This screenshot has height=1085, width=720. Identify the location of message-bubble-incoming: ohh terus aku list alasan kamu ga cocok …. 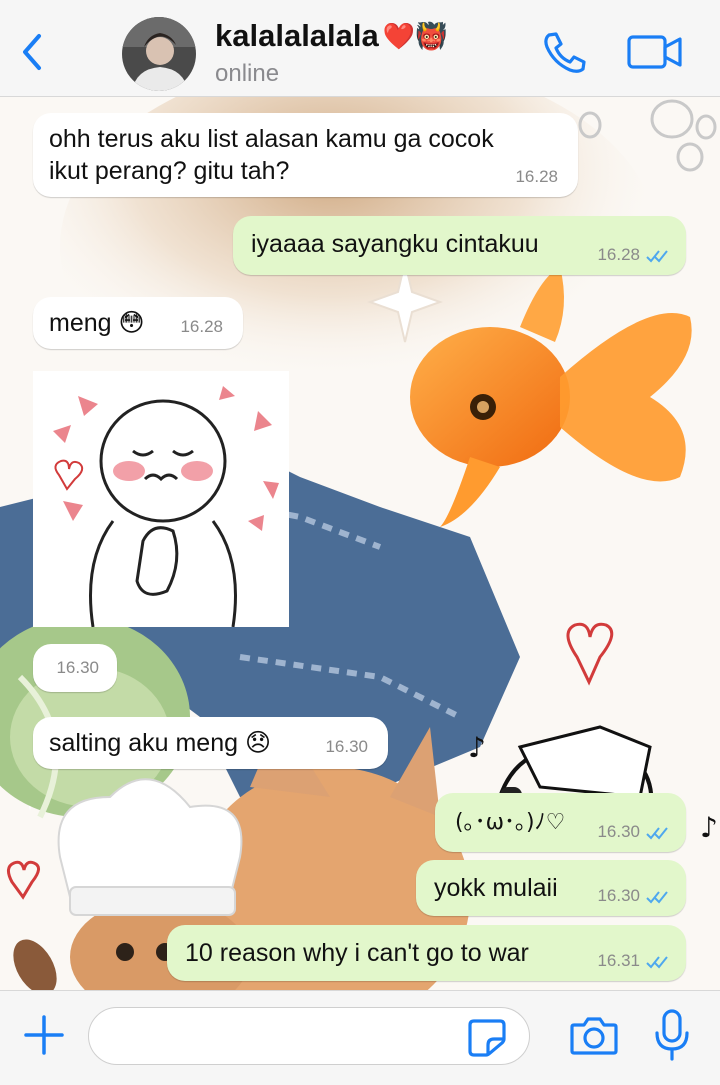
(305, 155).